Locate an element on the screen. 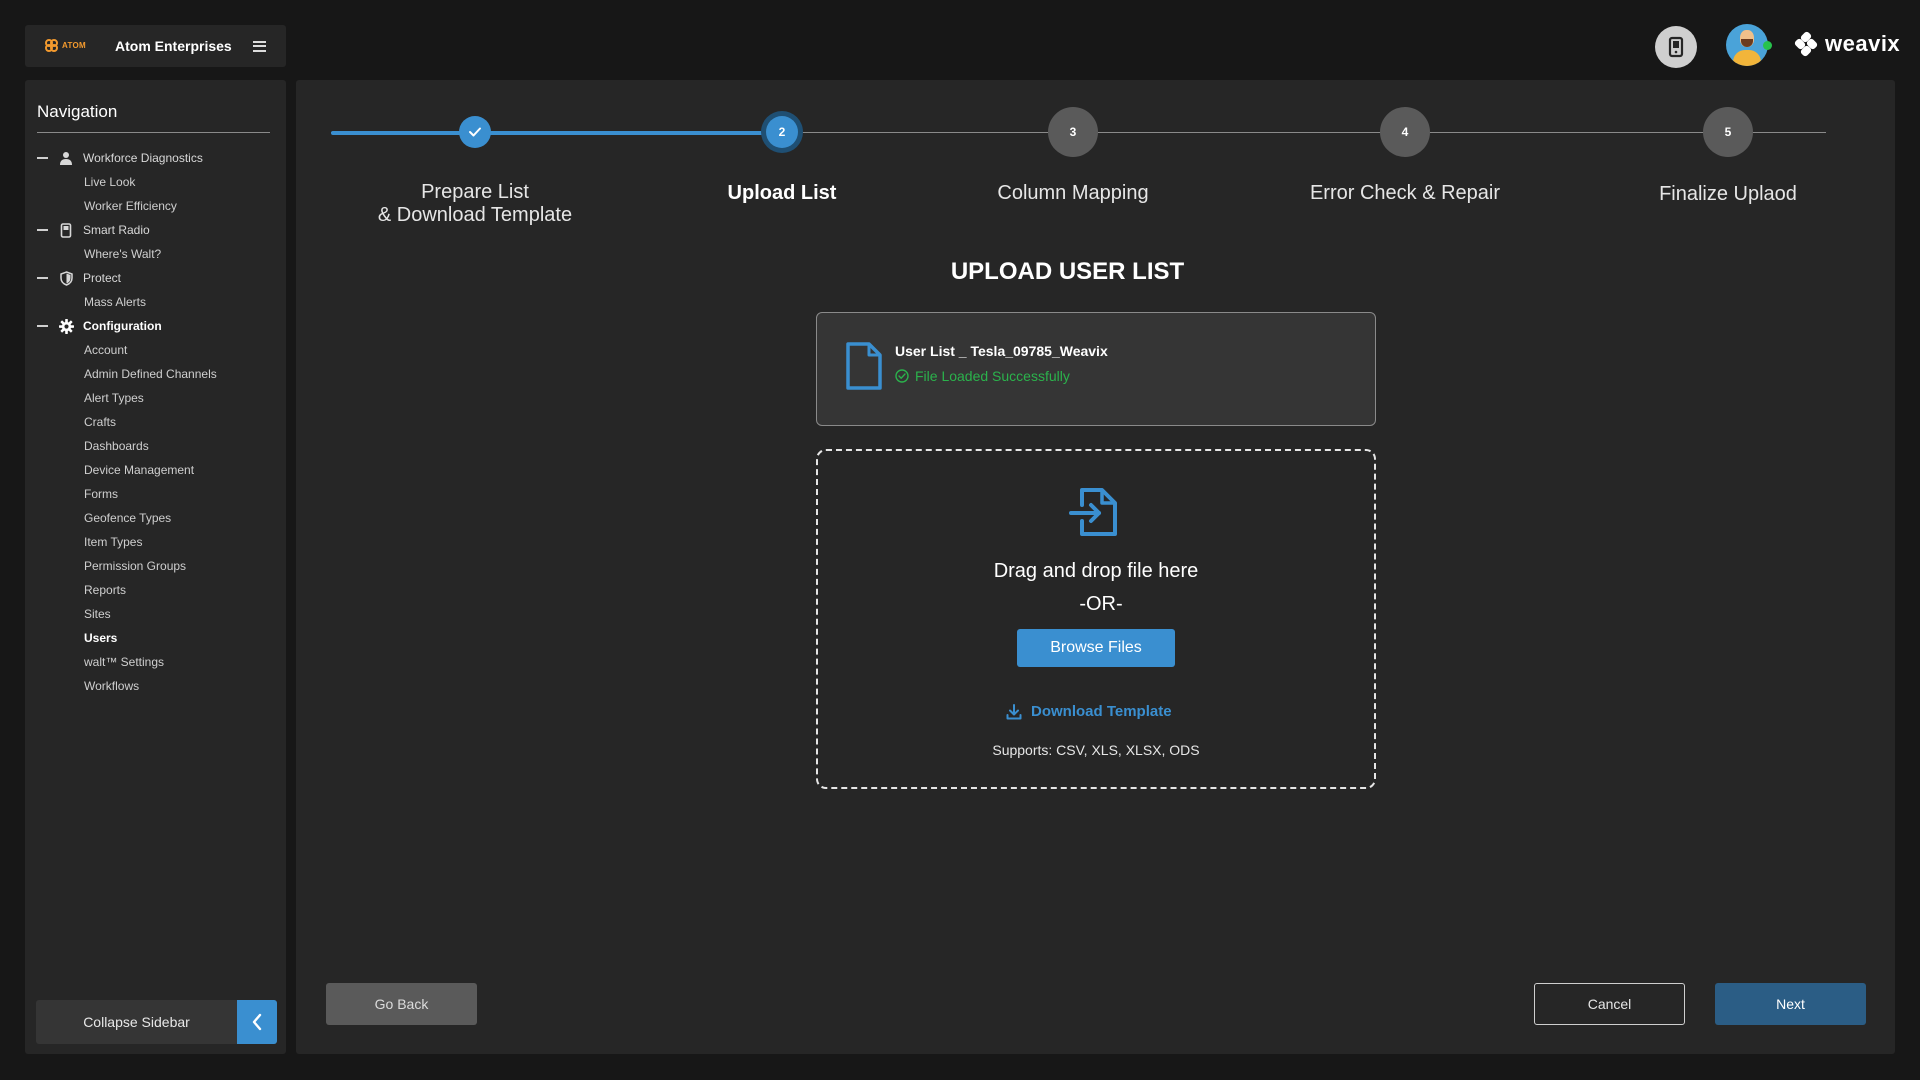 The height and width of the screenshot is (1080, 1920). step-5-label: Finalize Uplaod is located at coordinates (1728, 194).